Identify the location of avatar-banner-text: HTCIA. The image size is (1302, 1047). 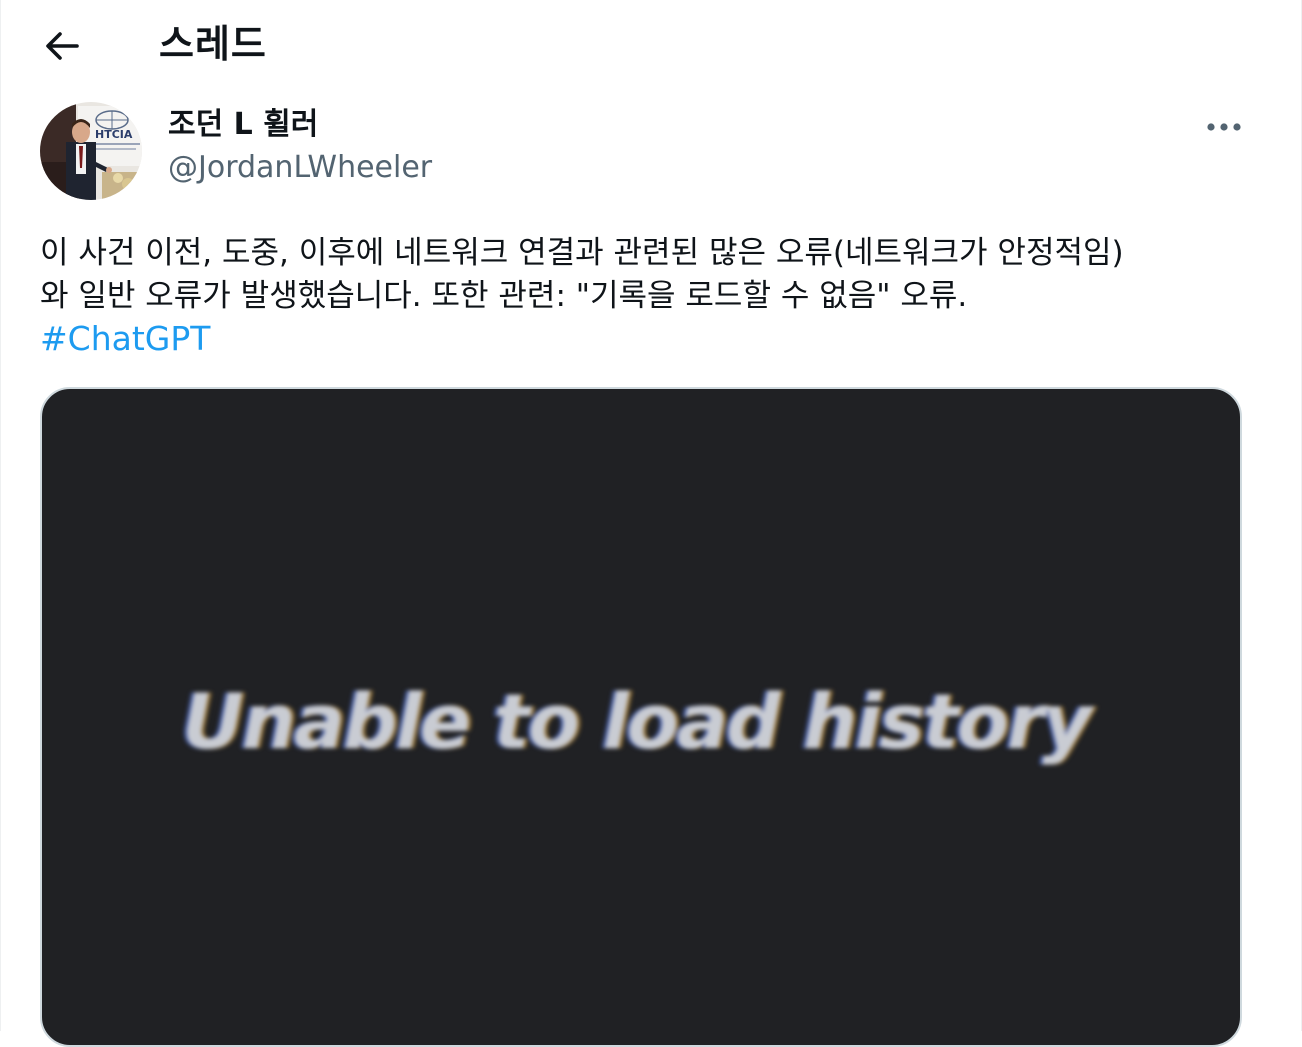
(114, 134).